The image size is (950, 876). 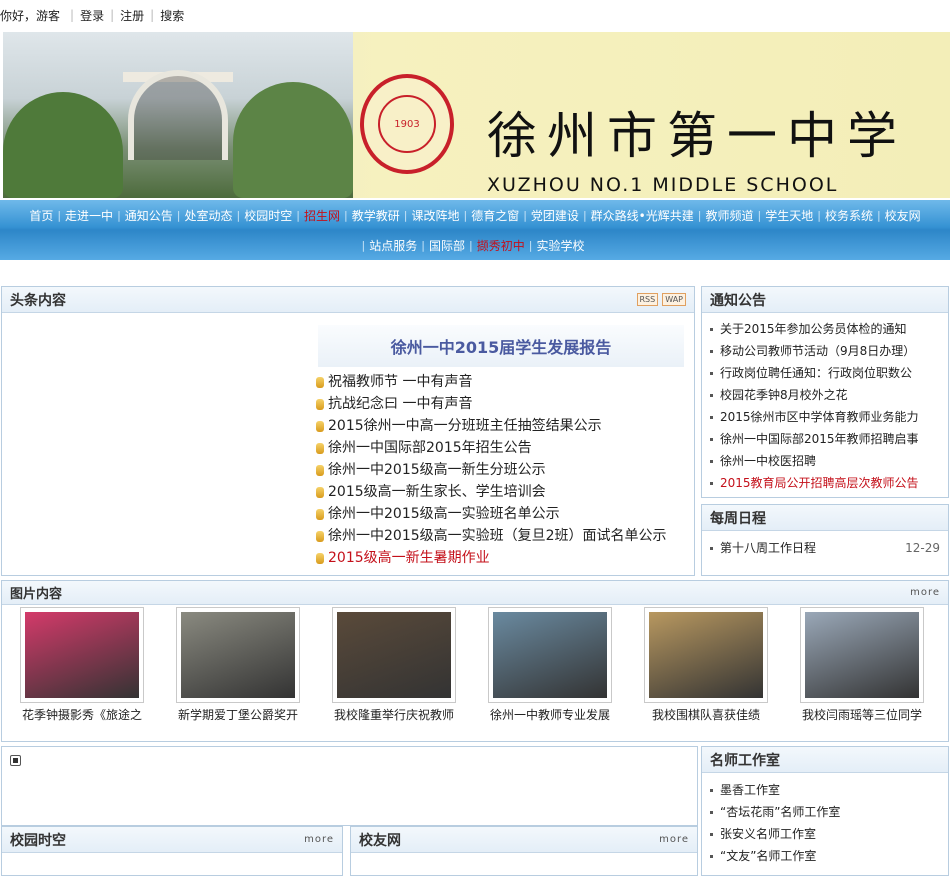 What do you see at coordinates (789, 215) in the screenshot?
I see `nav-item: 学生天地` at bounding box center [789, 215].